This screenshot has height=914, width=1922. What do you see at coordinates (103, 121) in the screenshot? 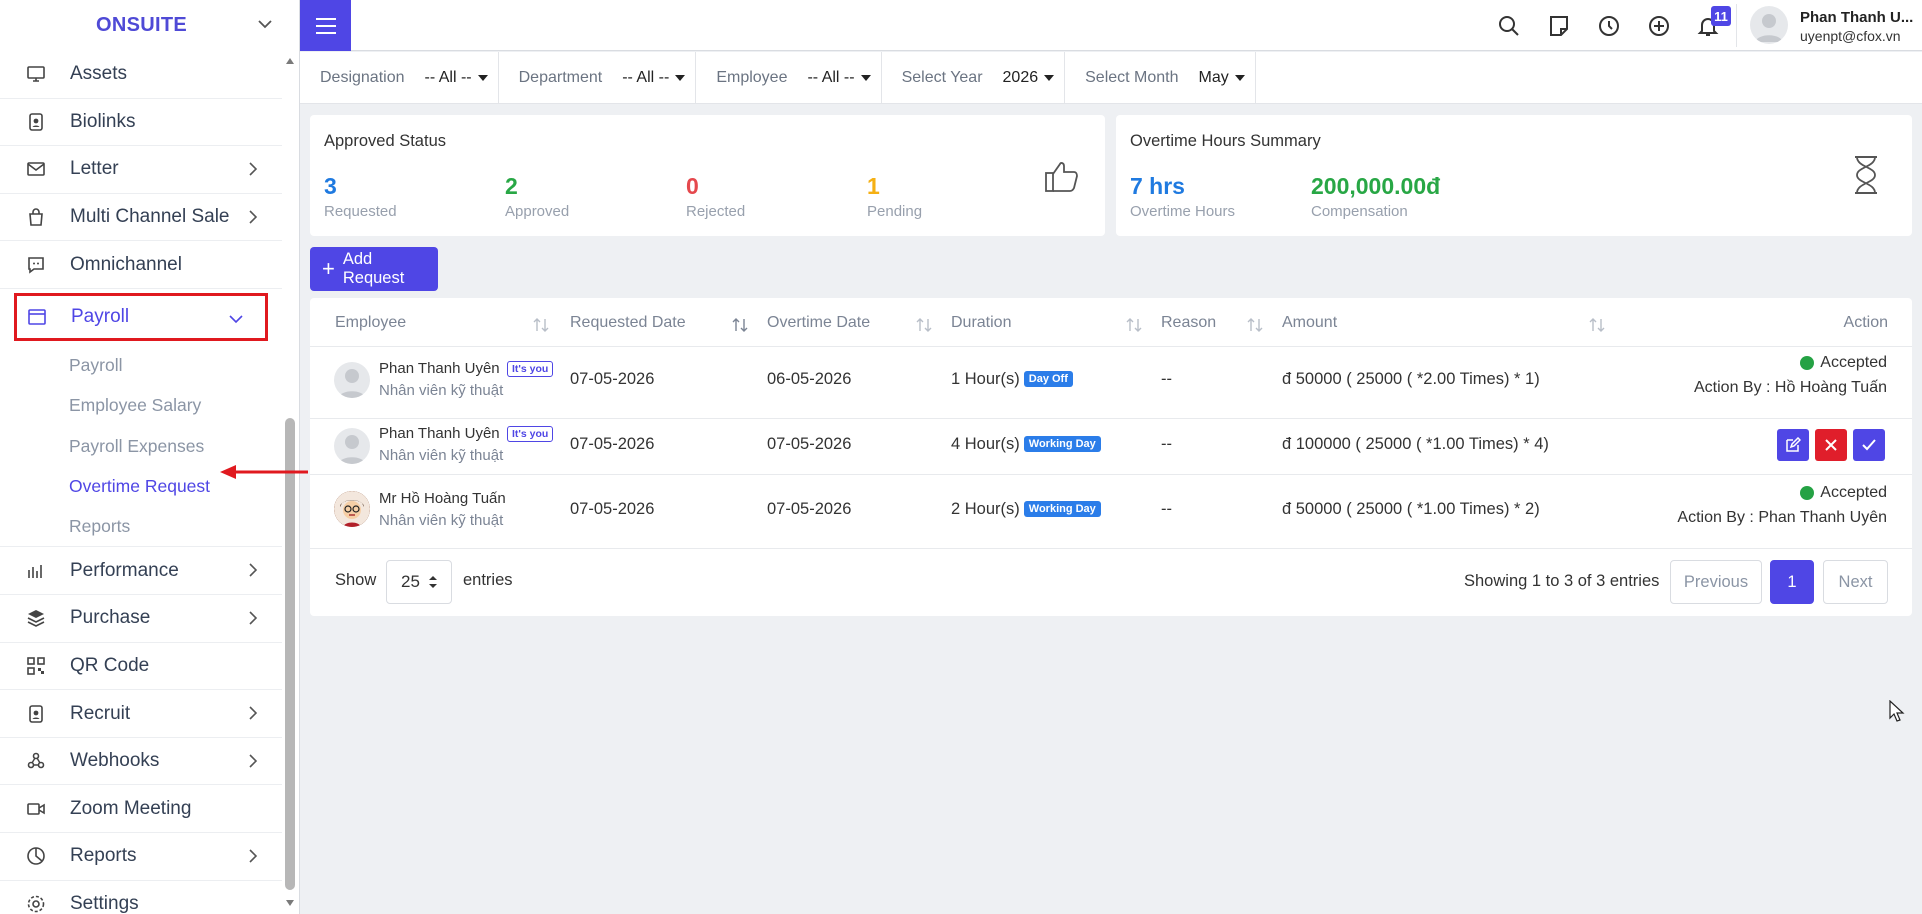
I see `sidebar-item-label: Biolinks` at bounding box center [103, 121].